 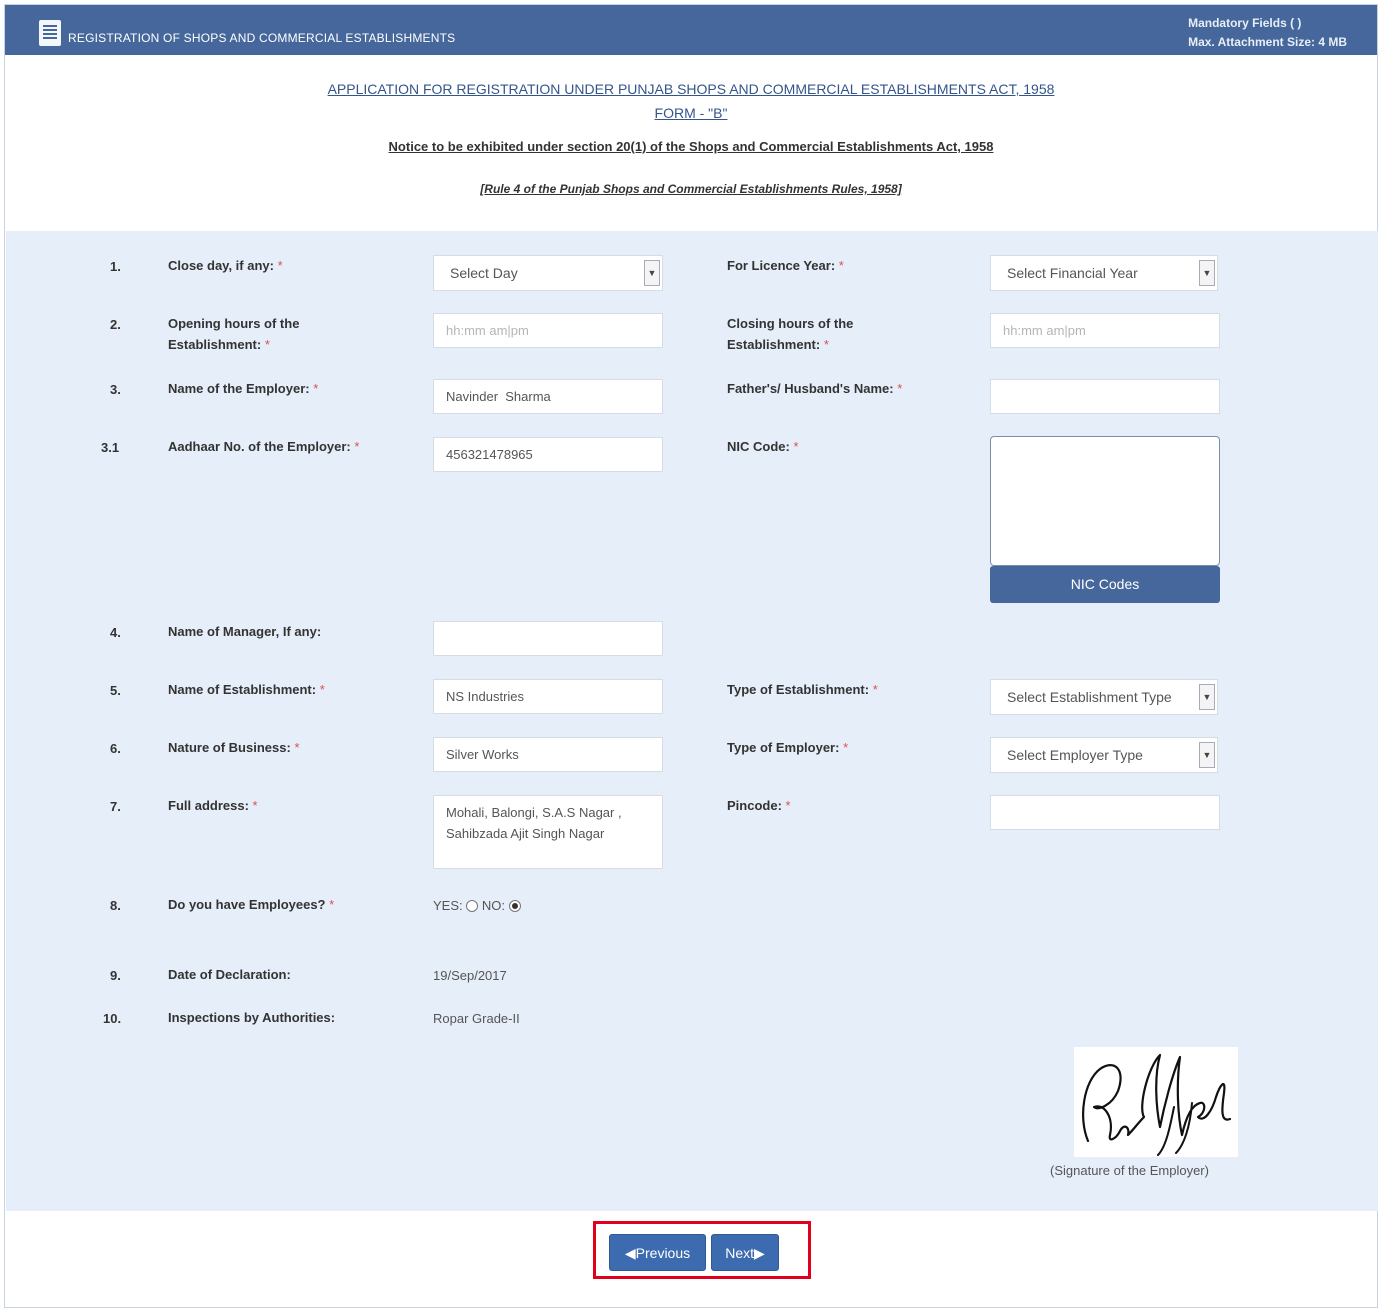 I want to click on signature-image, so click(x=1157, y=1104).